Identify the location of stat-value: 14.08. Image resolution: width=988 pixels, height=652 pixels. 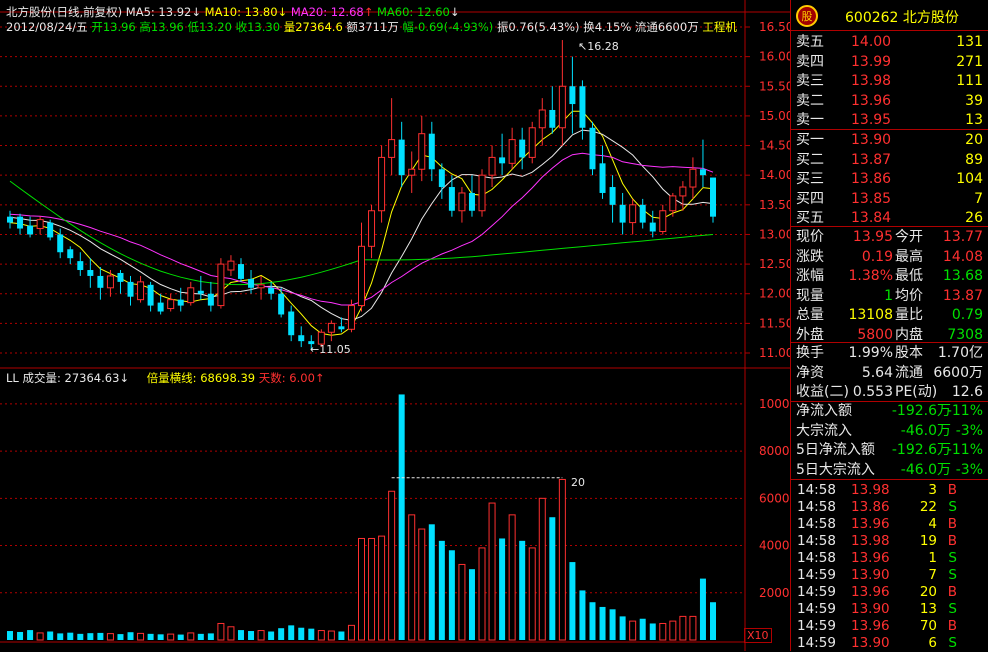
(962, 256).